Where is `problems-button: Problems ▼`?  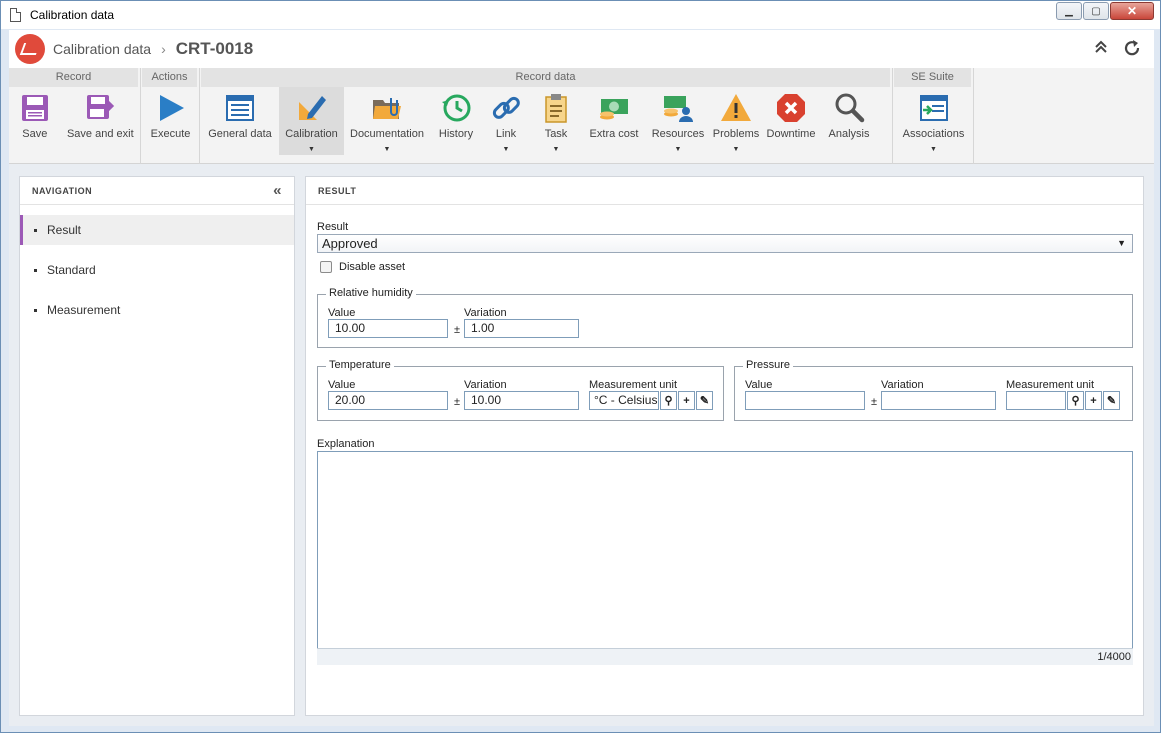 problems-button: Problems ▼ is located at coordinates (736, 121).